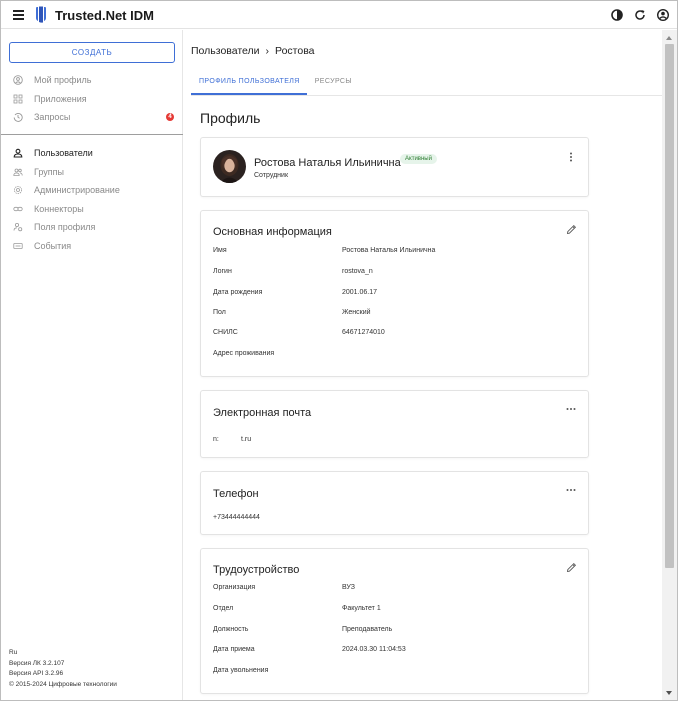  Describe the element at coordinates (234, 587) in the screenshot. I see `field-label: Организация` at that location.